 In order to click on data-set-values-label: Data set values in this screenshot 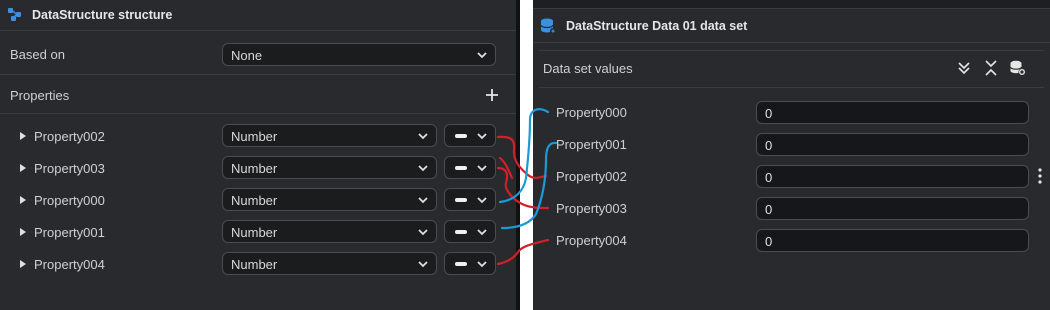, I will do `click(588, 68)`.